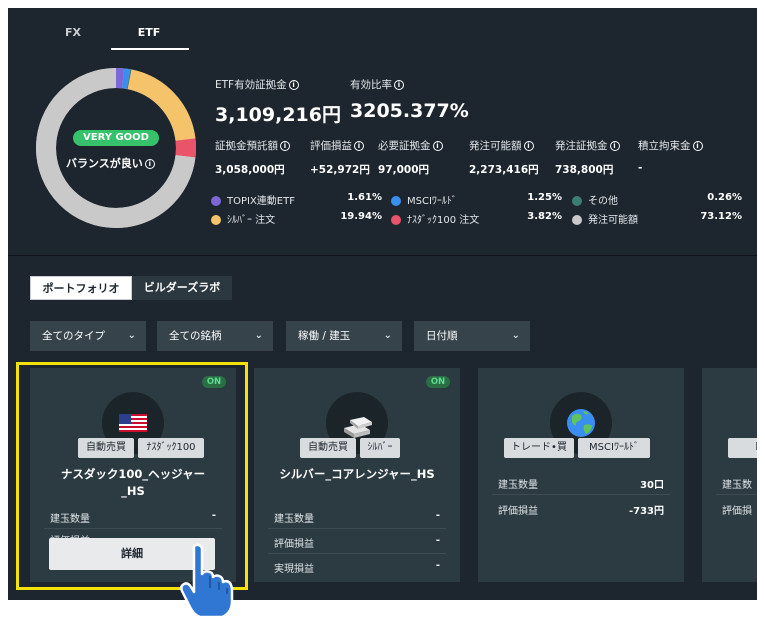 The width and height of the screenshot is (765, 624). What do you see at coordinates (253, 199) in the screenshot?
I see `legend-item: TOPIX連動ETF` at bounding box center [253, 199].